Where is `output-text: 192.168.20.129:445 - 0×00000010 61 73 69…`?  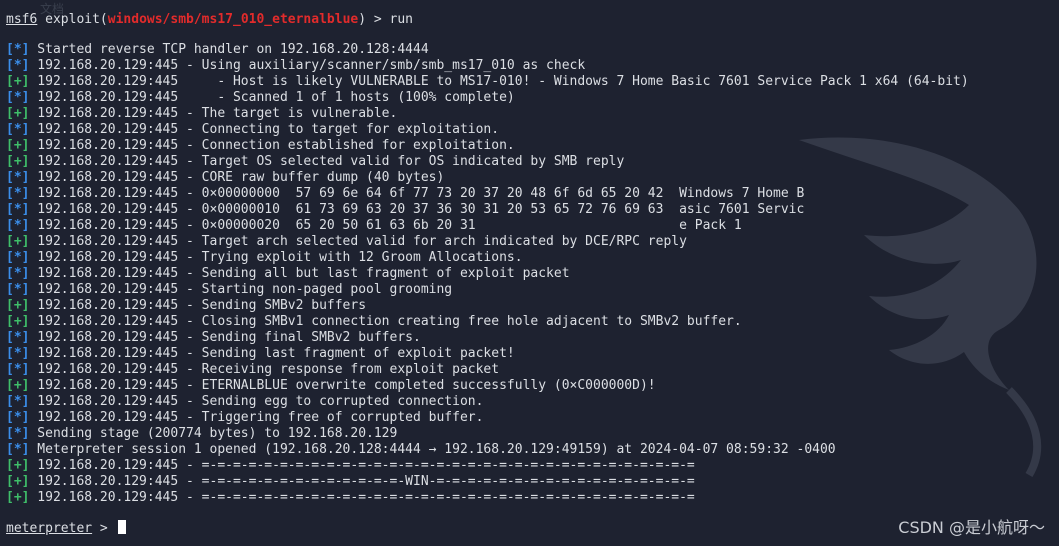
output-text: 192.168.20.129:445 - 0×00000010 61 73 69… is located at coordinates (417, 209).